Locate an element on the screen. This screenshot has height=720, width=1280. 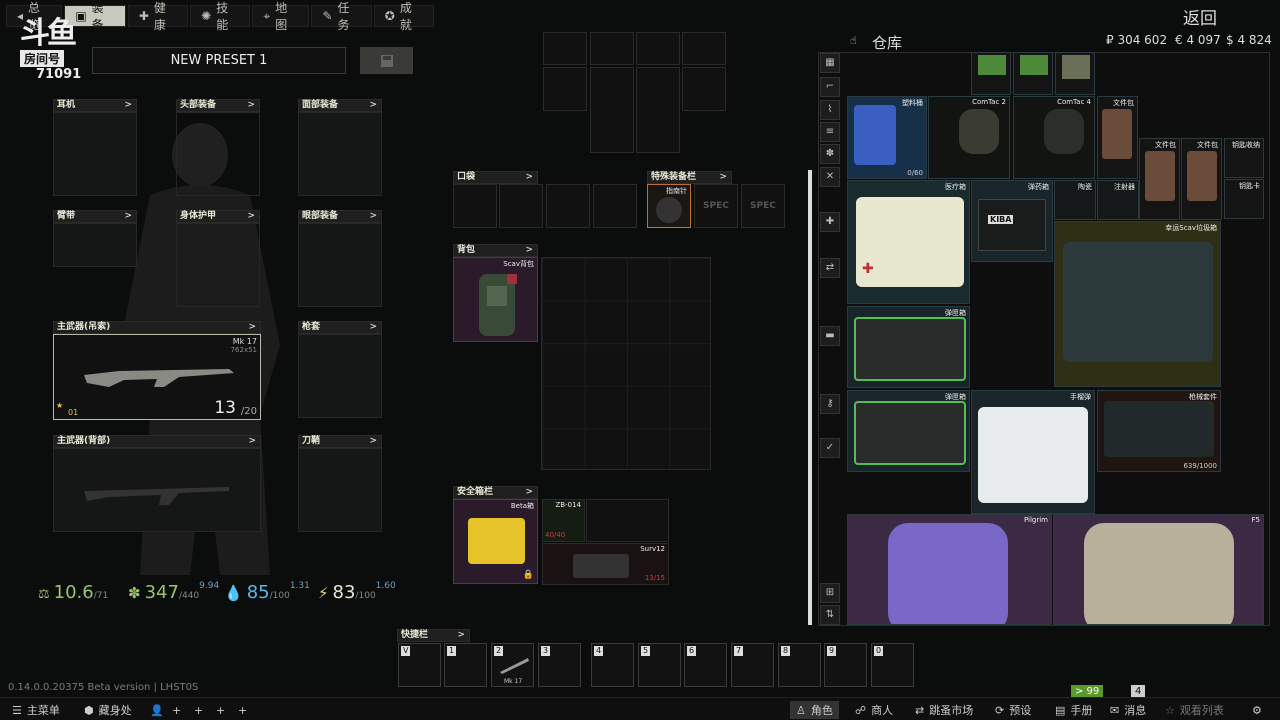
filter-all-icon: ▦ is located at coordinates (830, 63).